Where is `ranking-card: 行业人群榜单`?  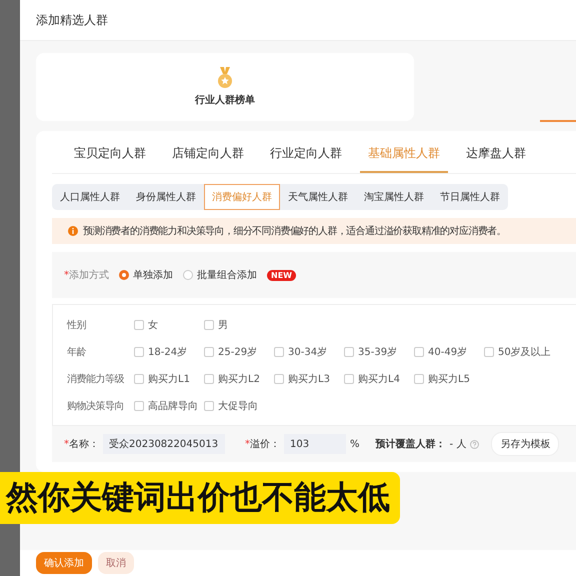 ranking-card: 行业人群榜单 is located at coordinates (225, 87).